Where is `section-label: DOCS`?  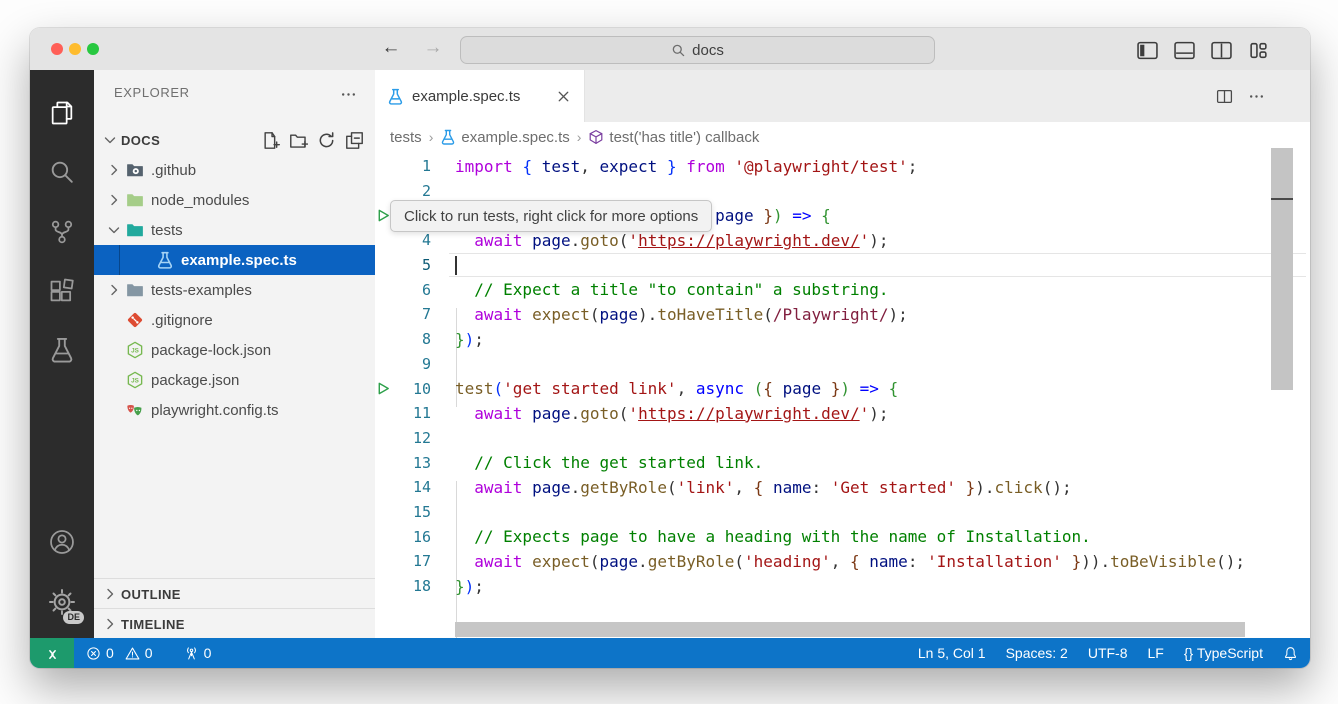
section-label: DOCS is located at coordinates (141, 140).